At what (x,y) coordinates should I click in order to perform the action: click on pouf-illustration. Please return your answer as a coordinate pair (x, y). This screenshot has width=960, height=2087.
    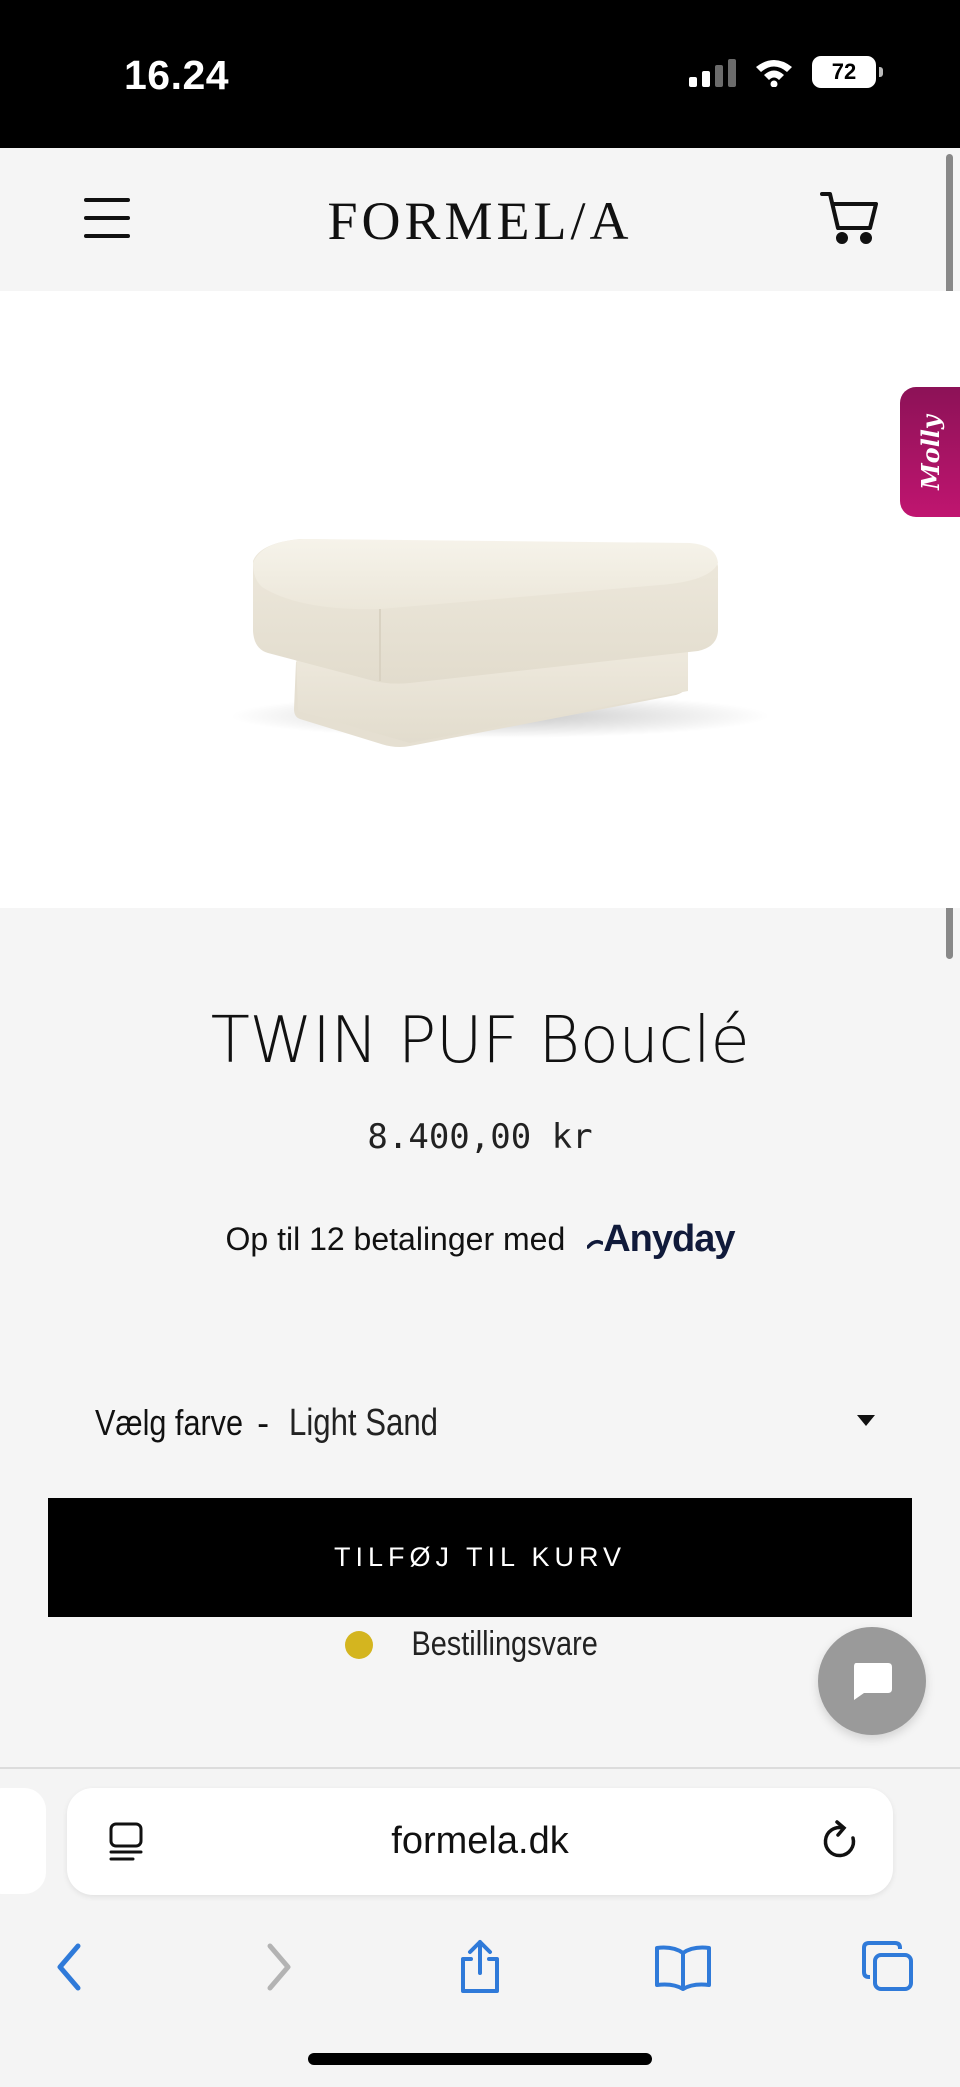
    Looking at the image, I should click on (500, 643).